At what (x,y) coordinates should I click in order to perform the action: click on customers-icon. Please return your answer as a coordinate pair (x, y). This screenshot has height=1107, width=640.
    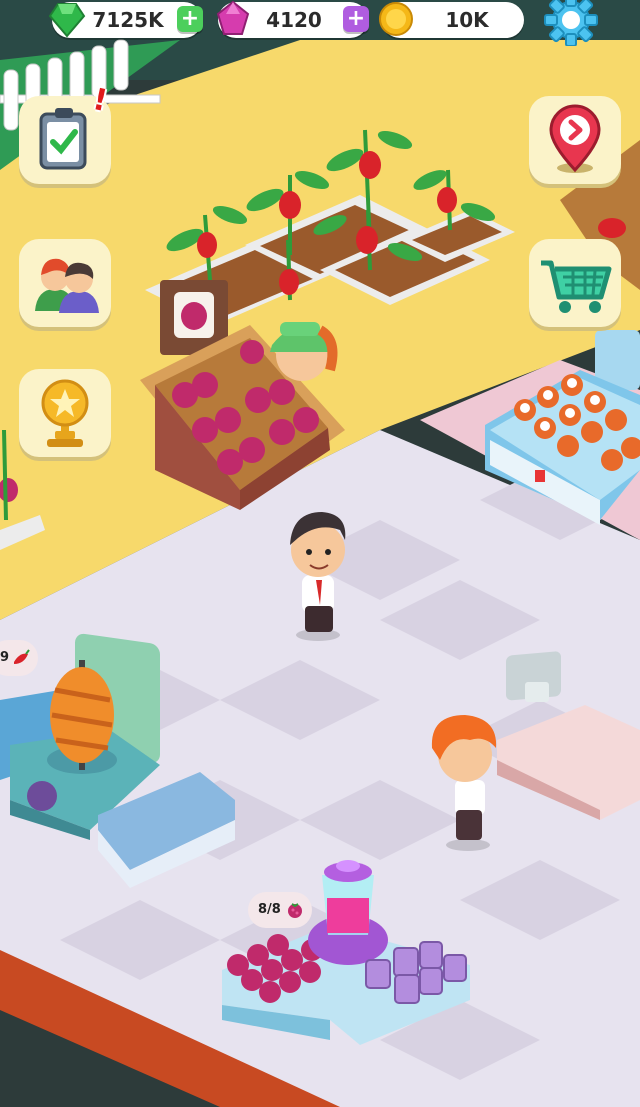
    Looking at the image, I should click on (67, 285).